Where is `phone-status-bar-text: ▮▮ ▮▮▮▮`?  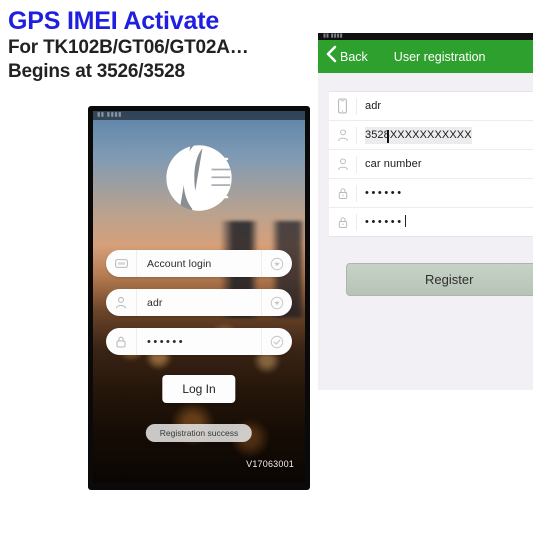
phone-status-bar-text: ▮▮ ▮▮▮▮ is located at coordinates (109, 115).